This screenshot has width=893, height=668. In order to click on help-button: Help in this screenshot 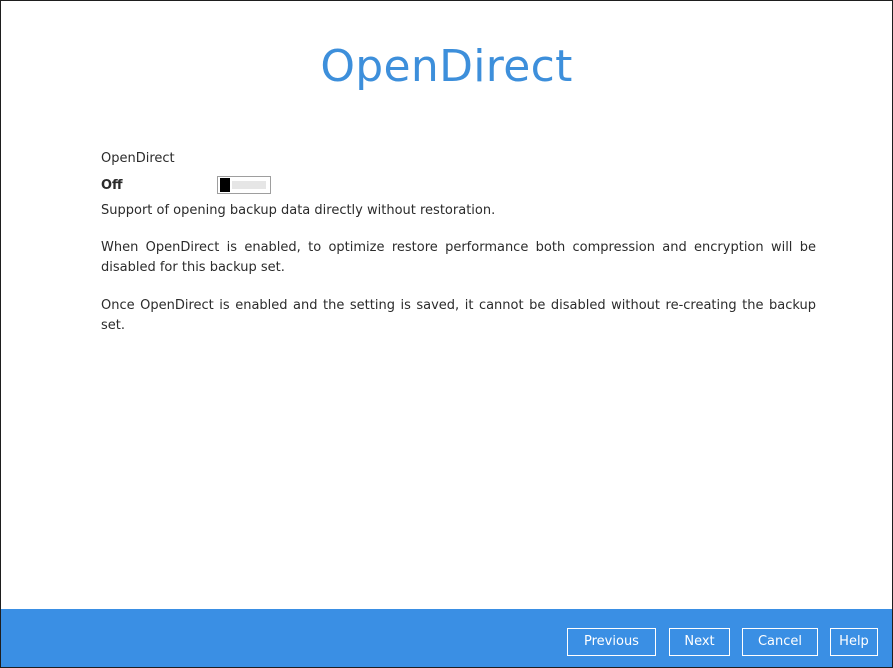, I will do `click(854, 642)`.